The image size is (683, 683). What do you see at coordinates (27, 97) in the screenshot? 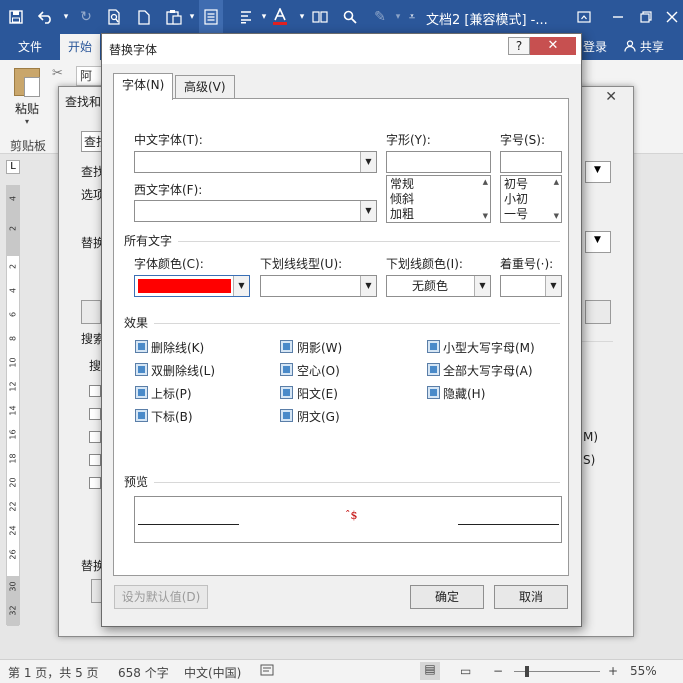
I see `paste-button: 粘贴 ▾` at bounding box center [27, 97].